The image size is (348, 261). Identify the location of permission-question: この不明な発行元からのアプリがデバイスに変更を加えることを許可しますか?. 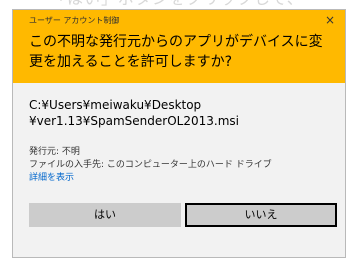
(176, 52).